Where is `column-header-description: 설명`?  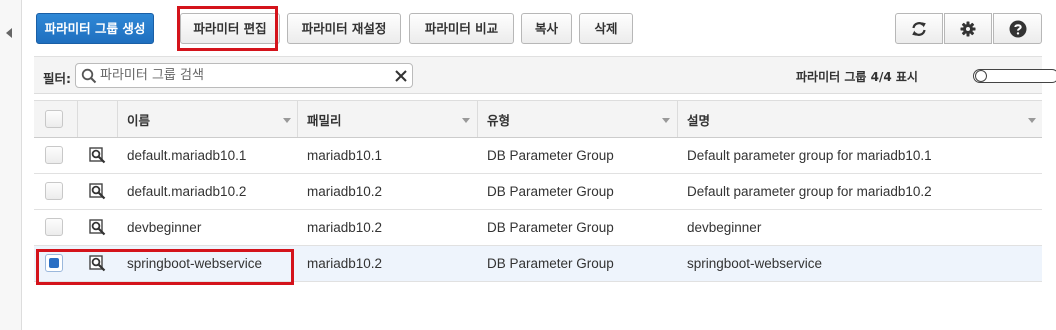 column-header-description: 설명 is located at coordinates (837, 119).